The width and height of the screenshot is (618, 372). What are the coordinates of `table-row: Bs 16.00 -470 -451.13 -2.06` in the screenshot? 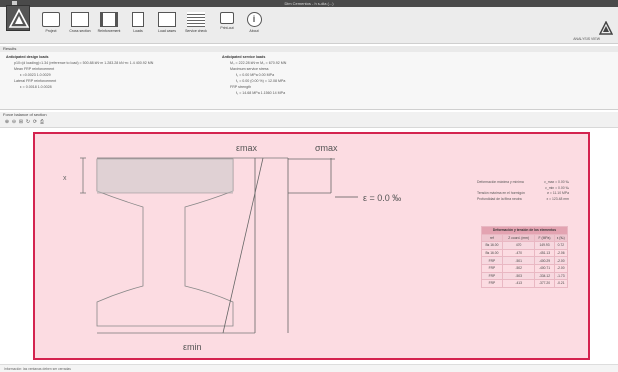 It's located at (525, 253).